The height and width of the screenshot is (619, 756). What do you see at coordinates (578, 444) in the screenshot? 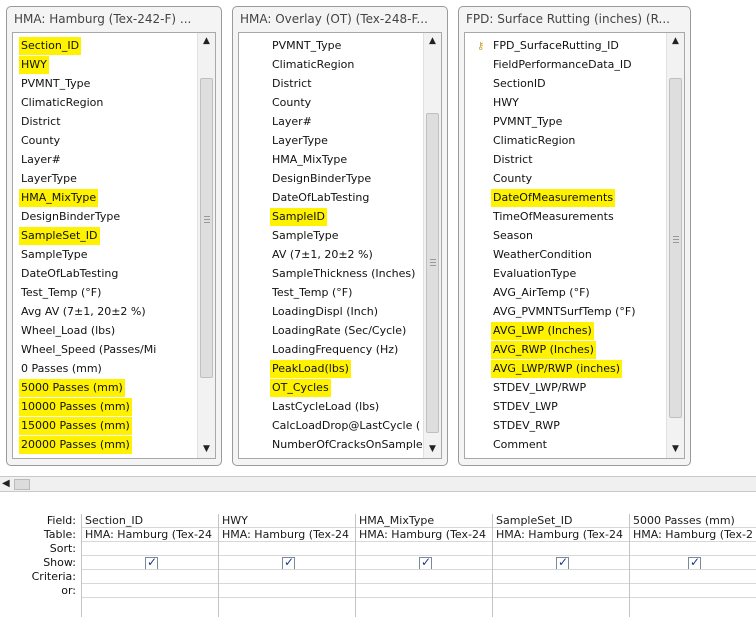
I see `field-item: Comment` at bounding box center [578, 444].